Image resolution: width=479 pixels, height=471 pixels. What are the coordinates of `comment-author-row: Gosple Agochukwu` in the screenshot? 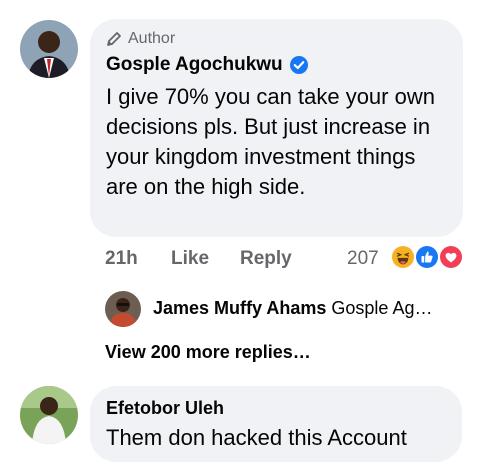 It's located at (207, 65).